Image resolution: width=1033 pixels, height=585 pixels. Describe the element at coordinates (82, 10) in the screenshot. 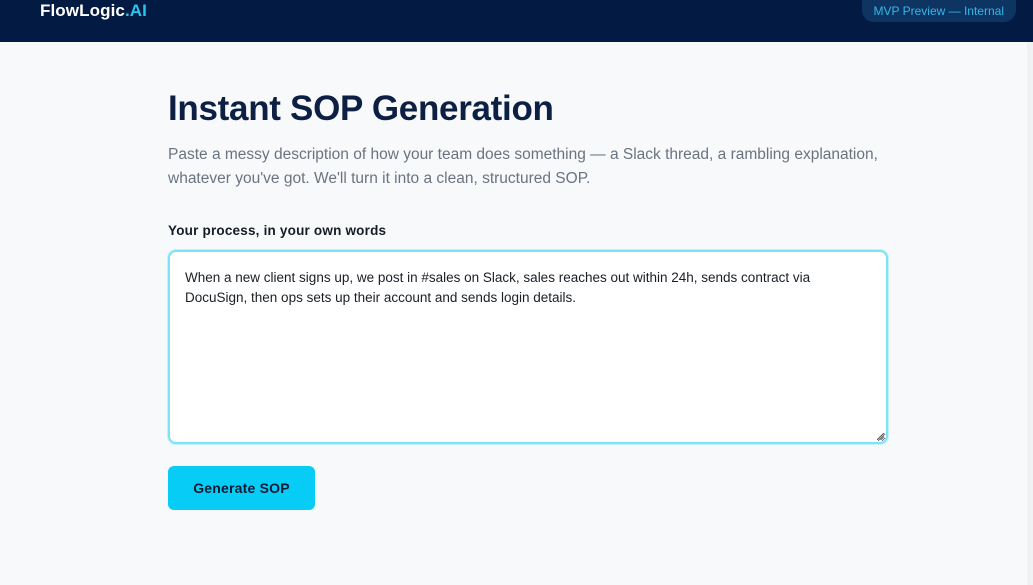

I see `brand-name: FlowLogic` at that location.